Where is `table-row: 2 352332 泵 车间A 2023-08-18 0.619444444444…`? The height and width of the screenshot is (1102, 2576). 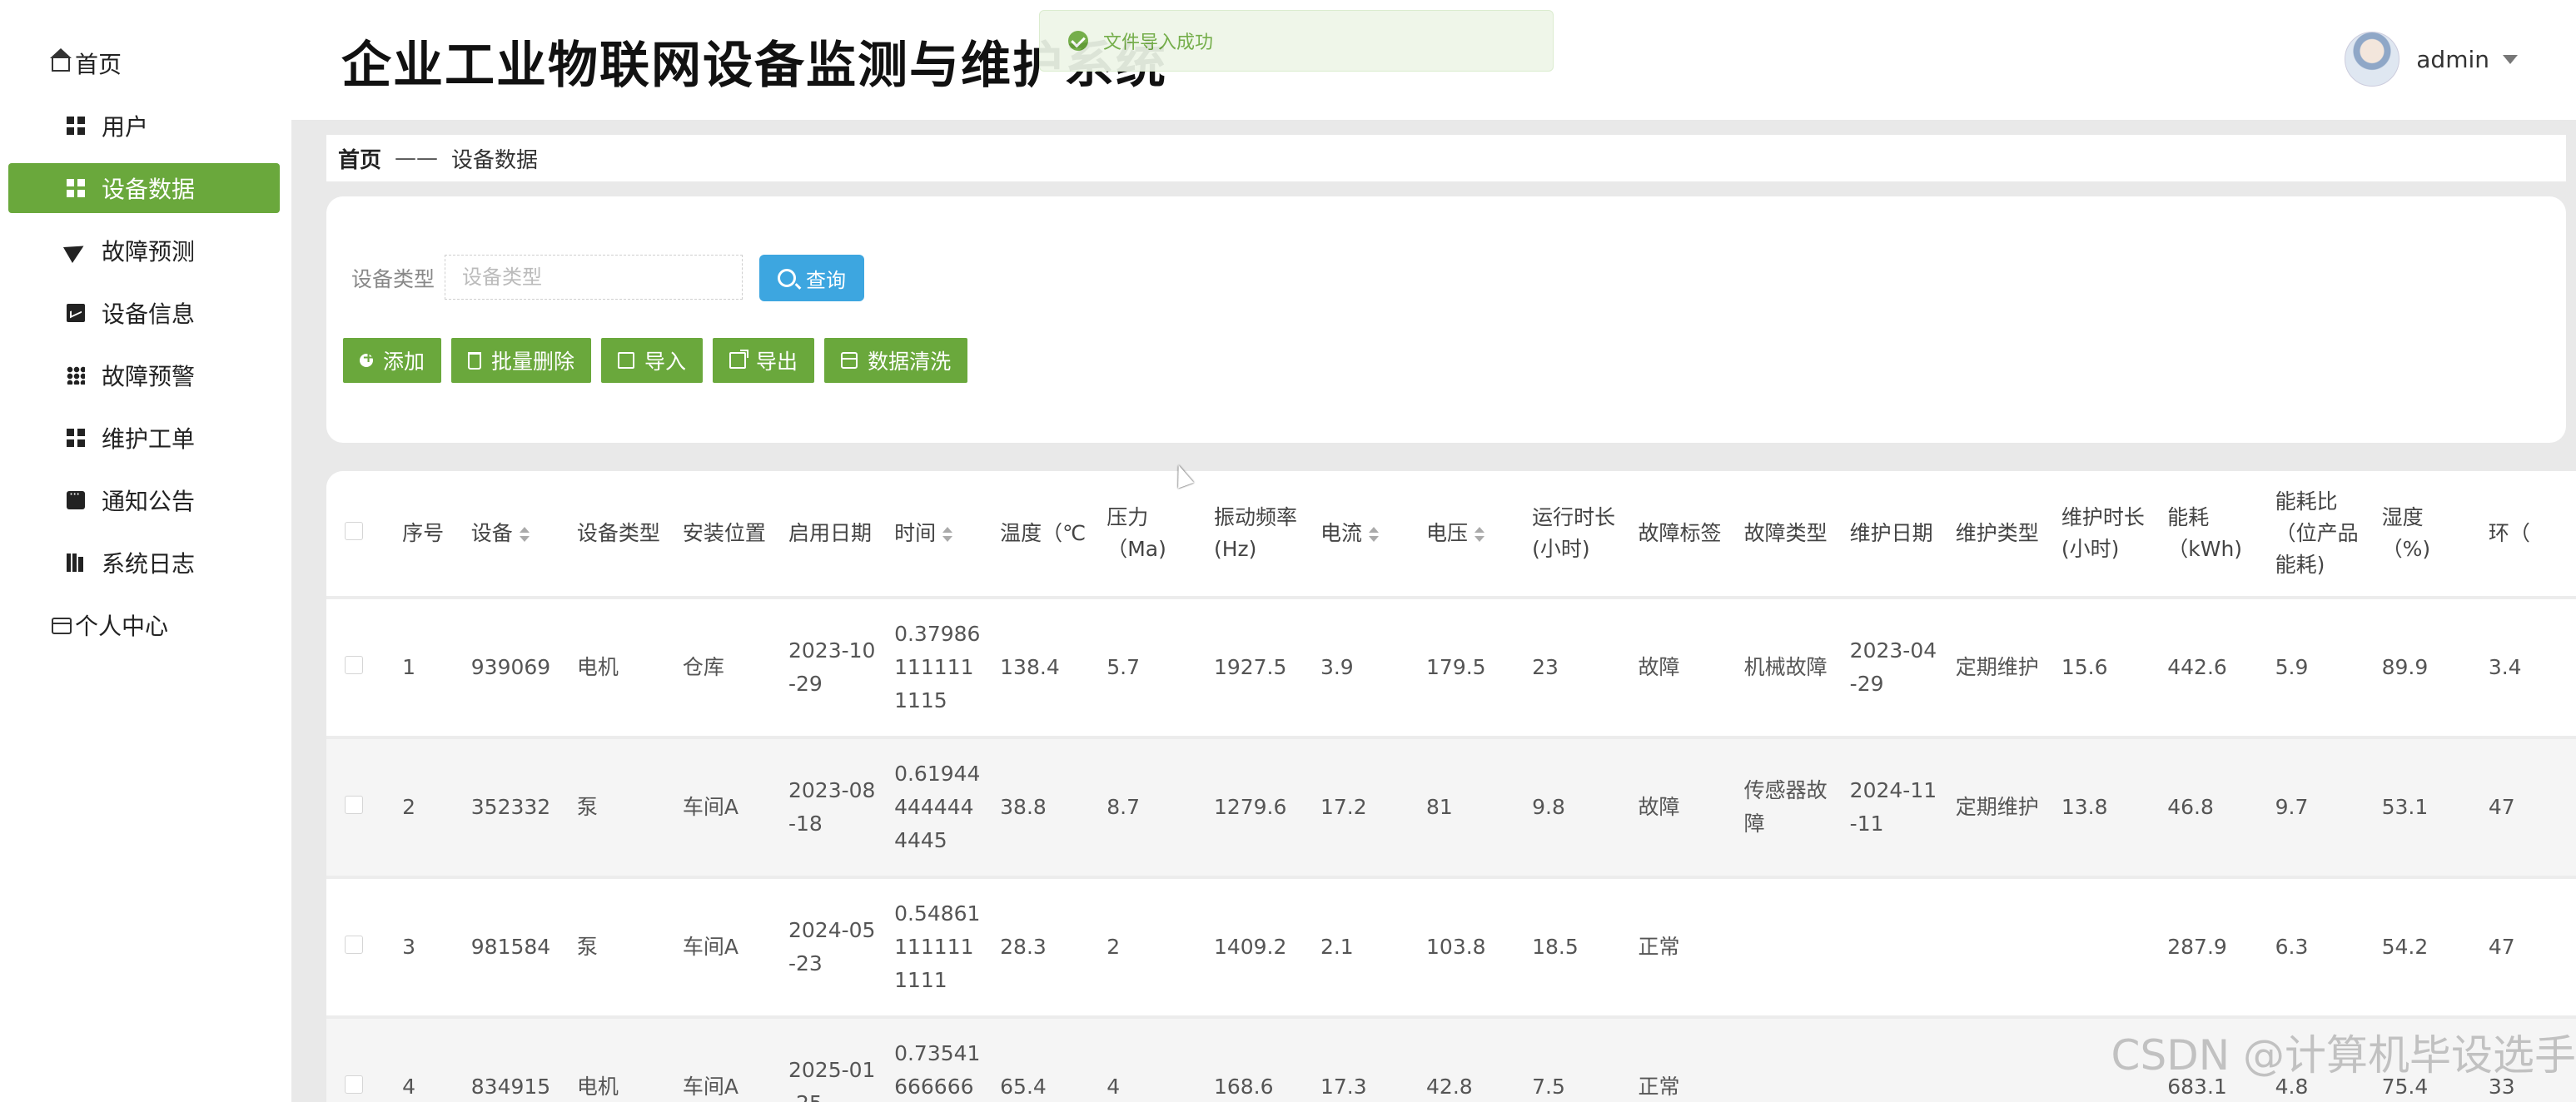 table-row: 2 352332 泵 车间A 2023-08-18 0.619444444444… is located at coordinates (1451, 806).